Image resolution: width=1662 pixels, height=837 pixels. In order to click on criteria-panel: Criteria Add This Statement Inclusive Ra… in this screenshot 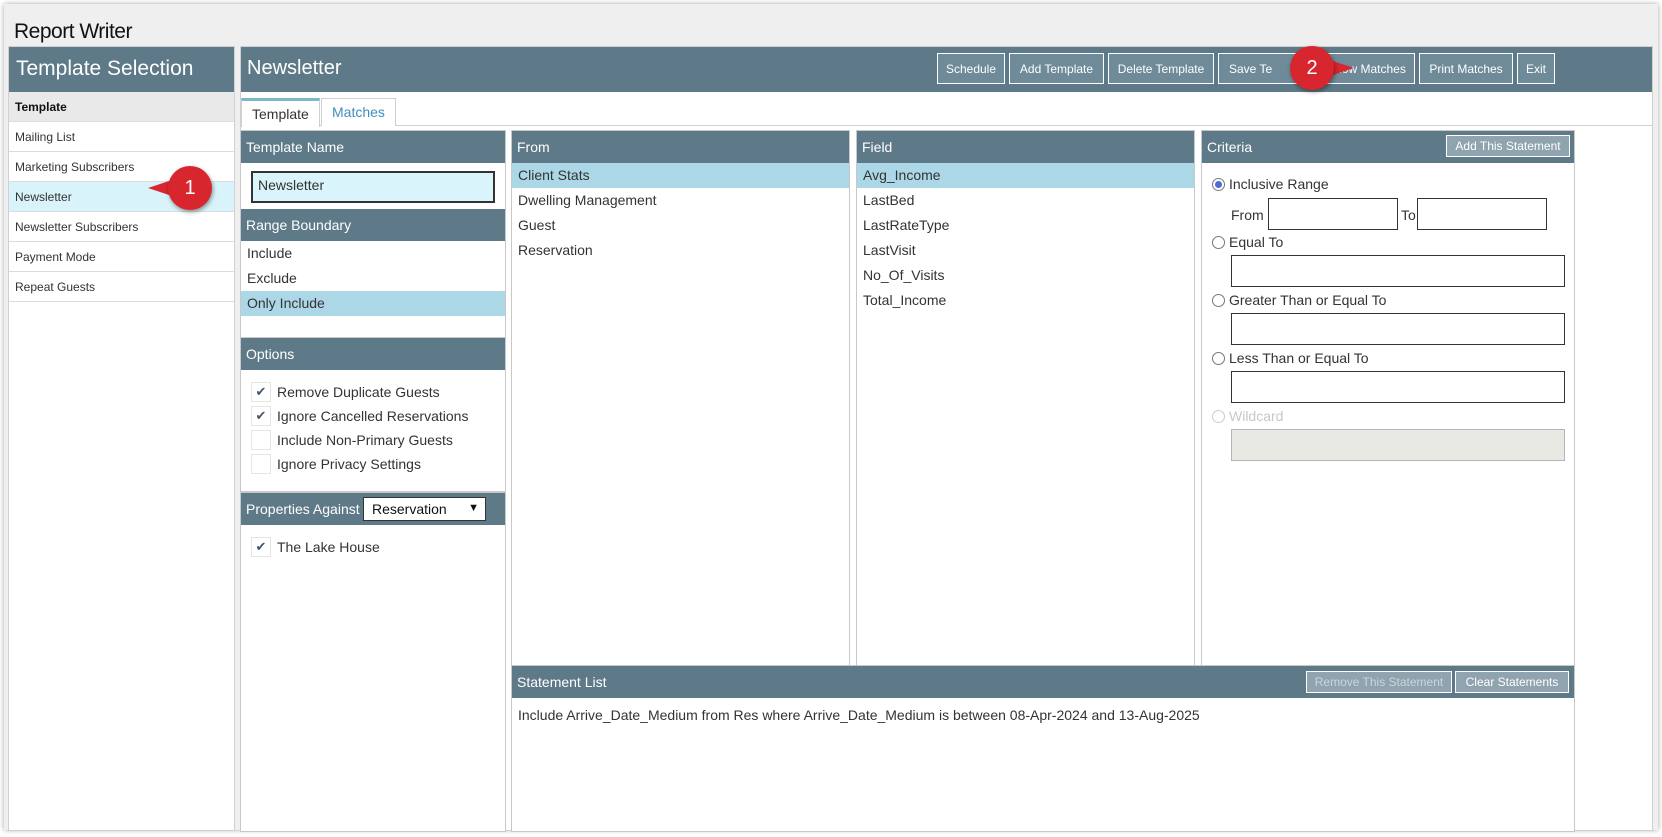, I will do `click(1388, 398)`.